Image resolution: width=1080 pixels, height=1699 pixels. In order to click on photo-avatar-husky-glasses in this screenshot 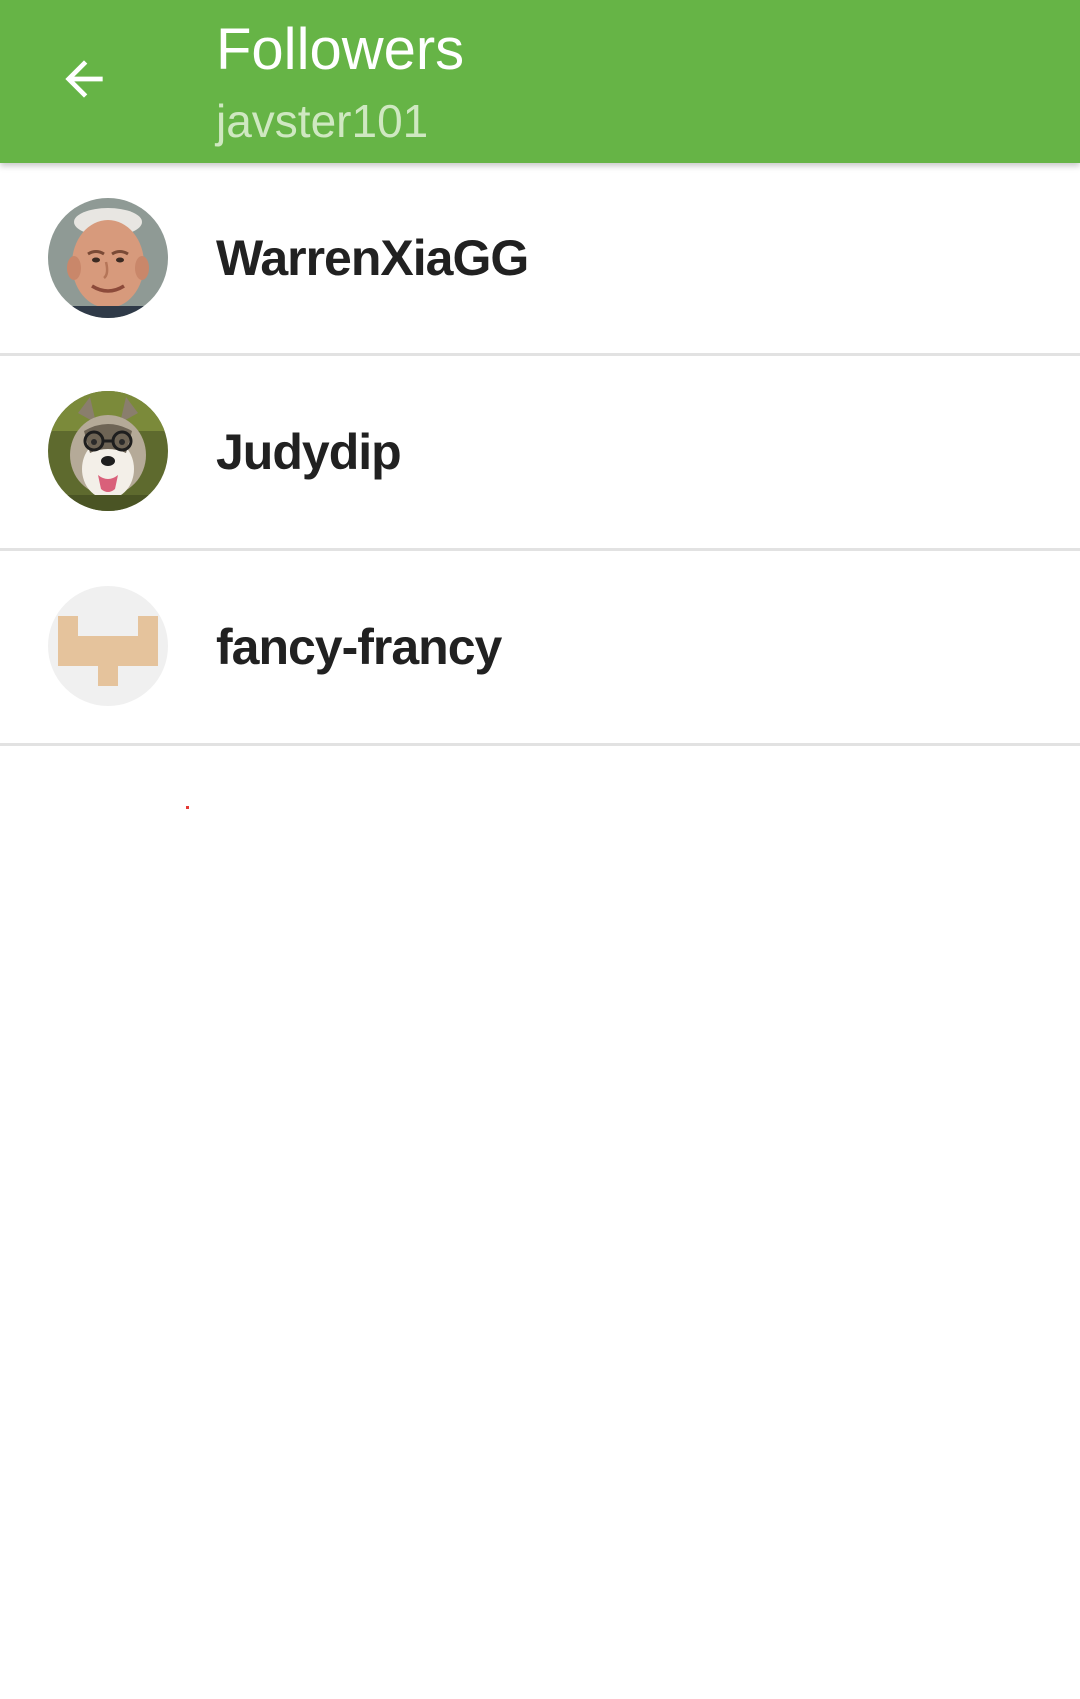, I will do `click(108, 451)`.